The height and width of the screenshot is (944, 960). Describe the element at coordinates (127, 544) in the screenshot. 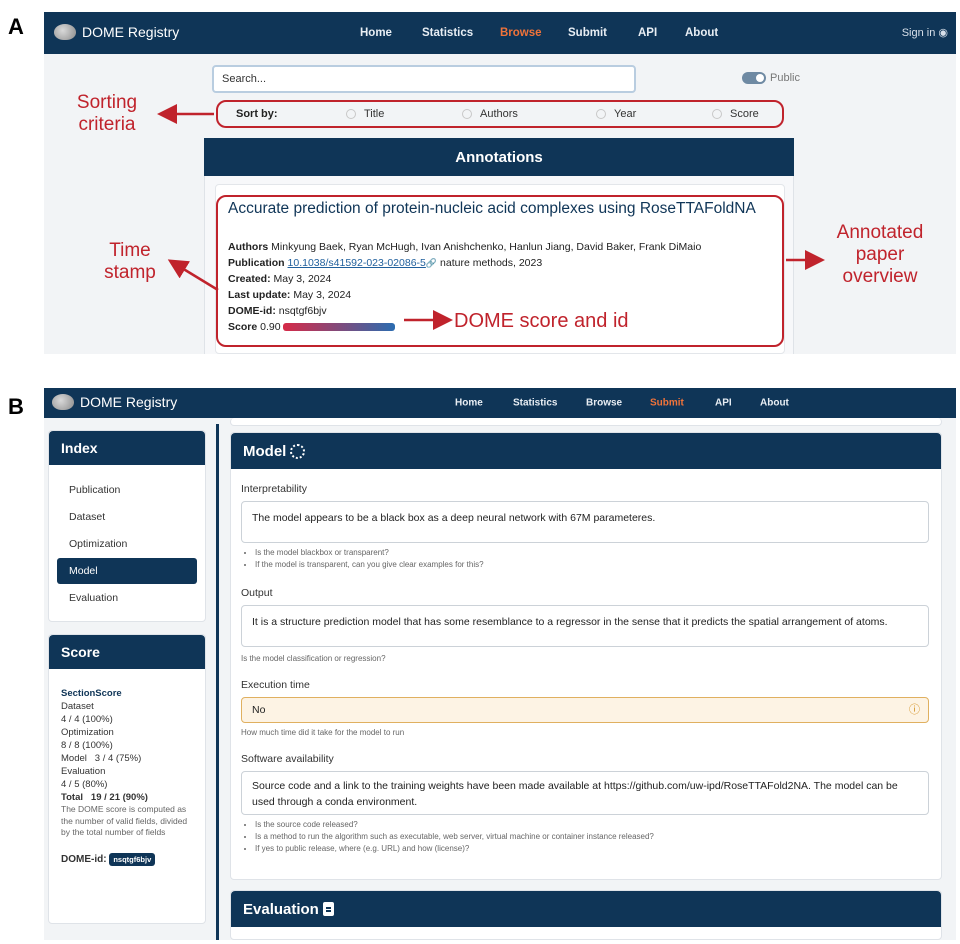

I see `index-item-optimization: Optimization` at that location.